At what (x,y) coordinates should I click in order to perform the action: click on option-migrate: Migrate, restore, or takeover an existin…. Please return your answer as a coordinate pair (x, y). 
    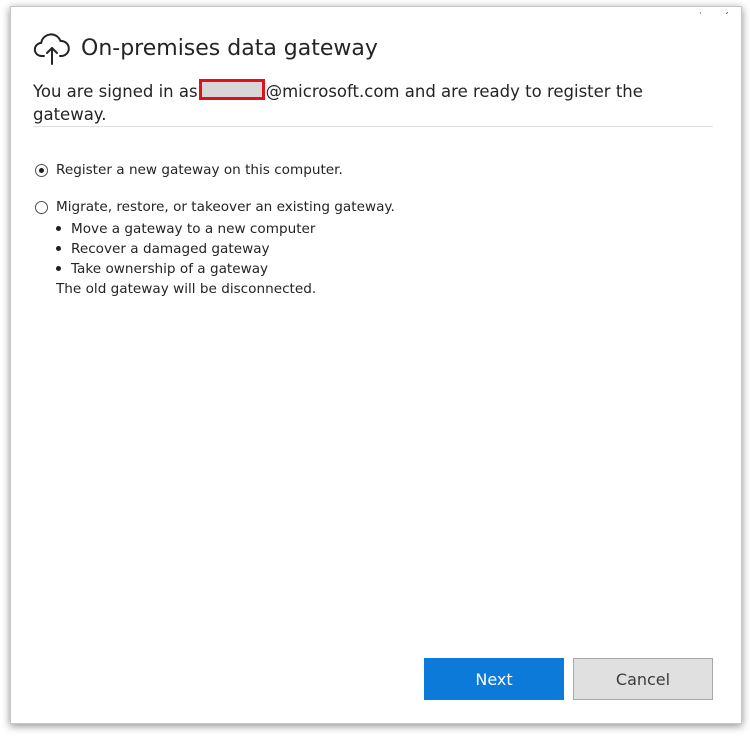
    Looking at the image, I should click on (215, 207).